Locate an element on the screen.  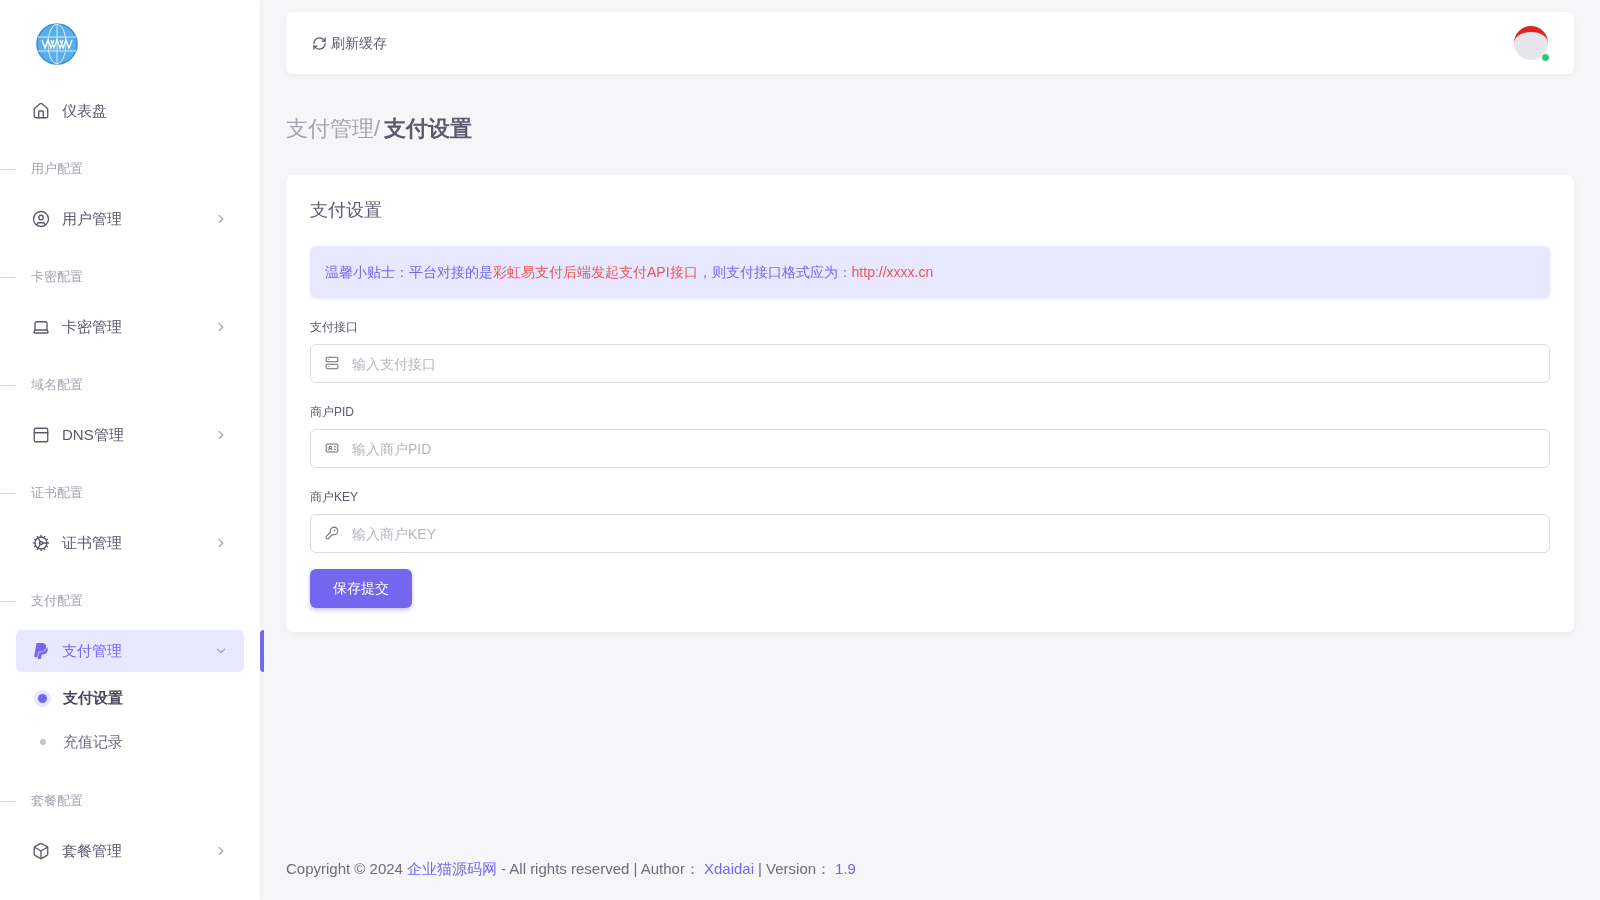
nav-group: 支付管理 is located at coordinates (130, 651).